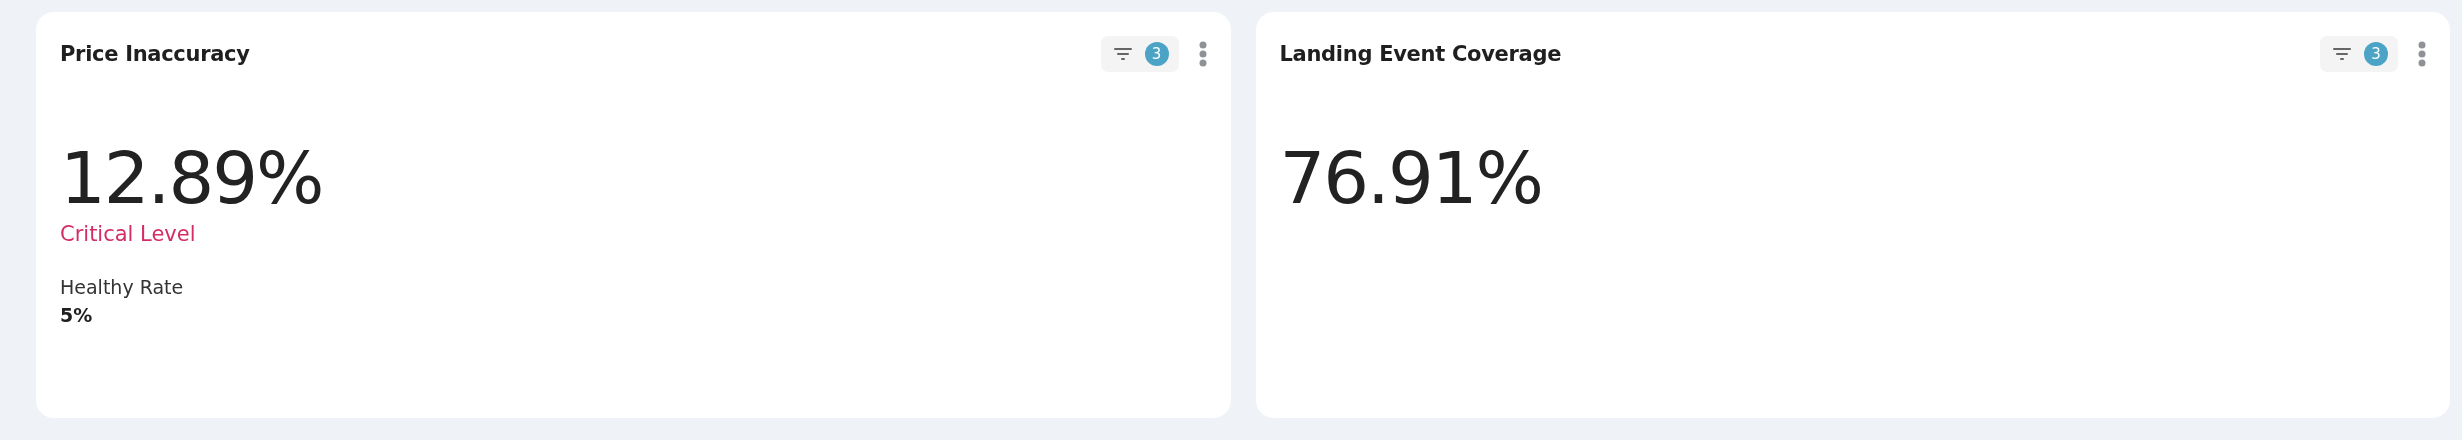  Describe the element at coordinates (122, 287) in the screenshot. I see `healthy-rate-label: Healthy Rate` at that location.